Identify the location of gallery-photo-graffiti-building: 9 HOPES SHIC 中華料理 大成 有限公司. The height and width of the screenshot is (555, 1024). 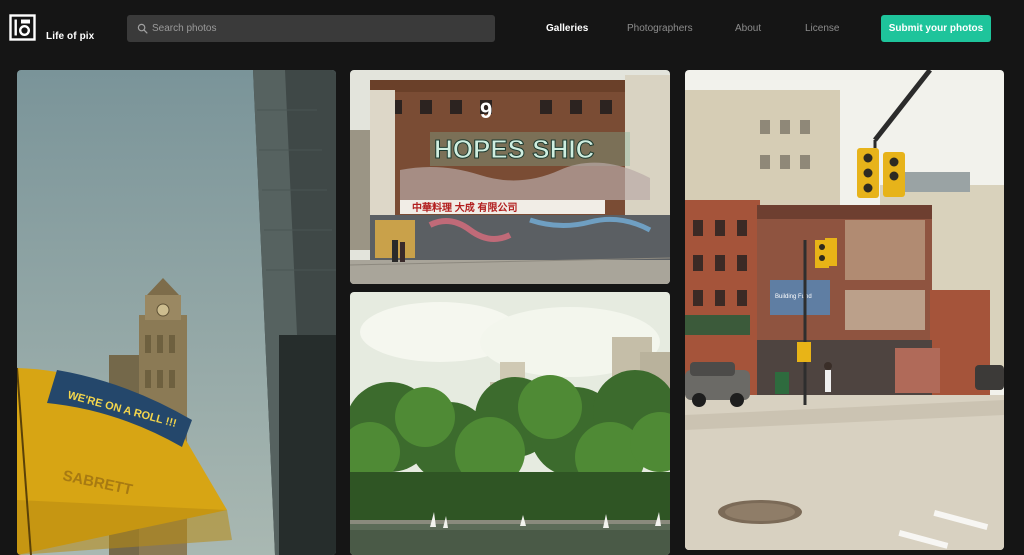
(510, 177).